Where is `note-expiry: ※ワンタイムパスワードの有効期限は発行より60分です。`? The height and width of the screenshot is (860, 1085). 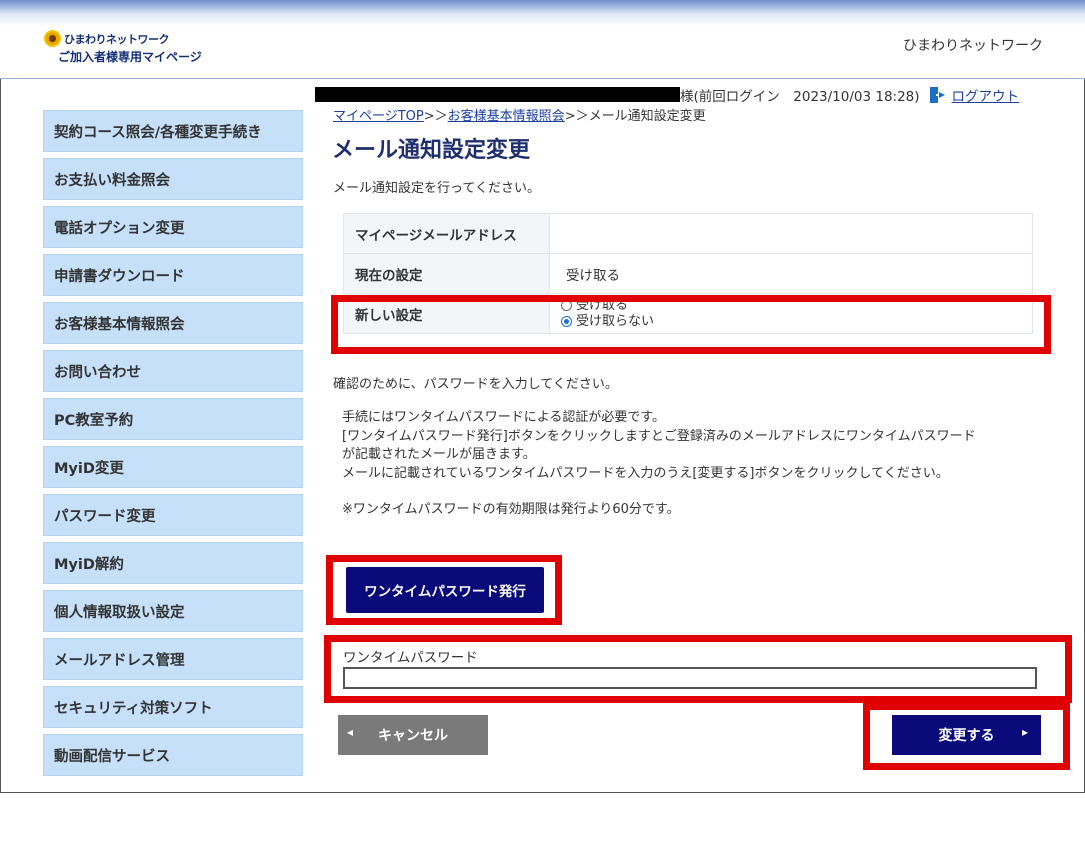 note-expiry: ※ワンタイムパスワードの有効期限は発行より60分です。 is located at coordinates (511, 509).